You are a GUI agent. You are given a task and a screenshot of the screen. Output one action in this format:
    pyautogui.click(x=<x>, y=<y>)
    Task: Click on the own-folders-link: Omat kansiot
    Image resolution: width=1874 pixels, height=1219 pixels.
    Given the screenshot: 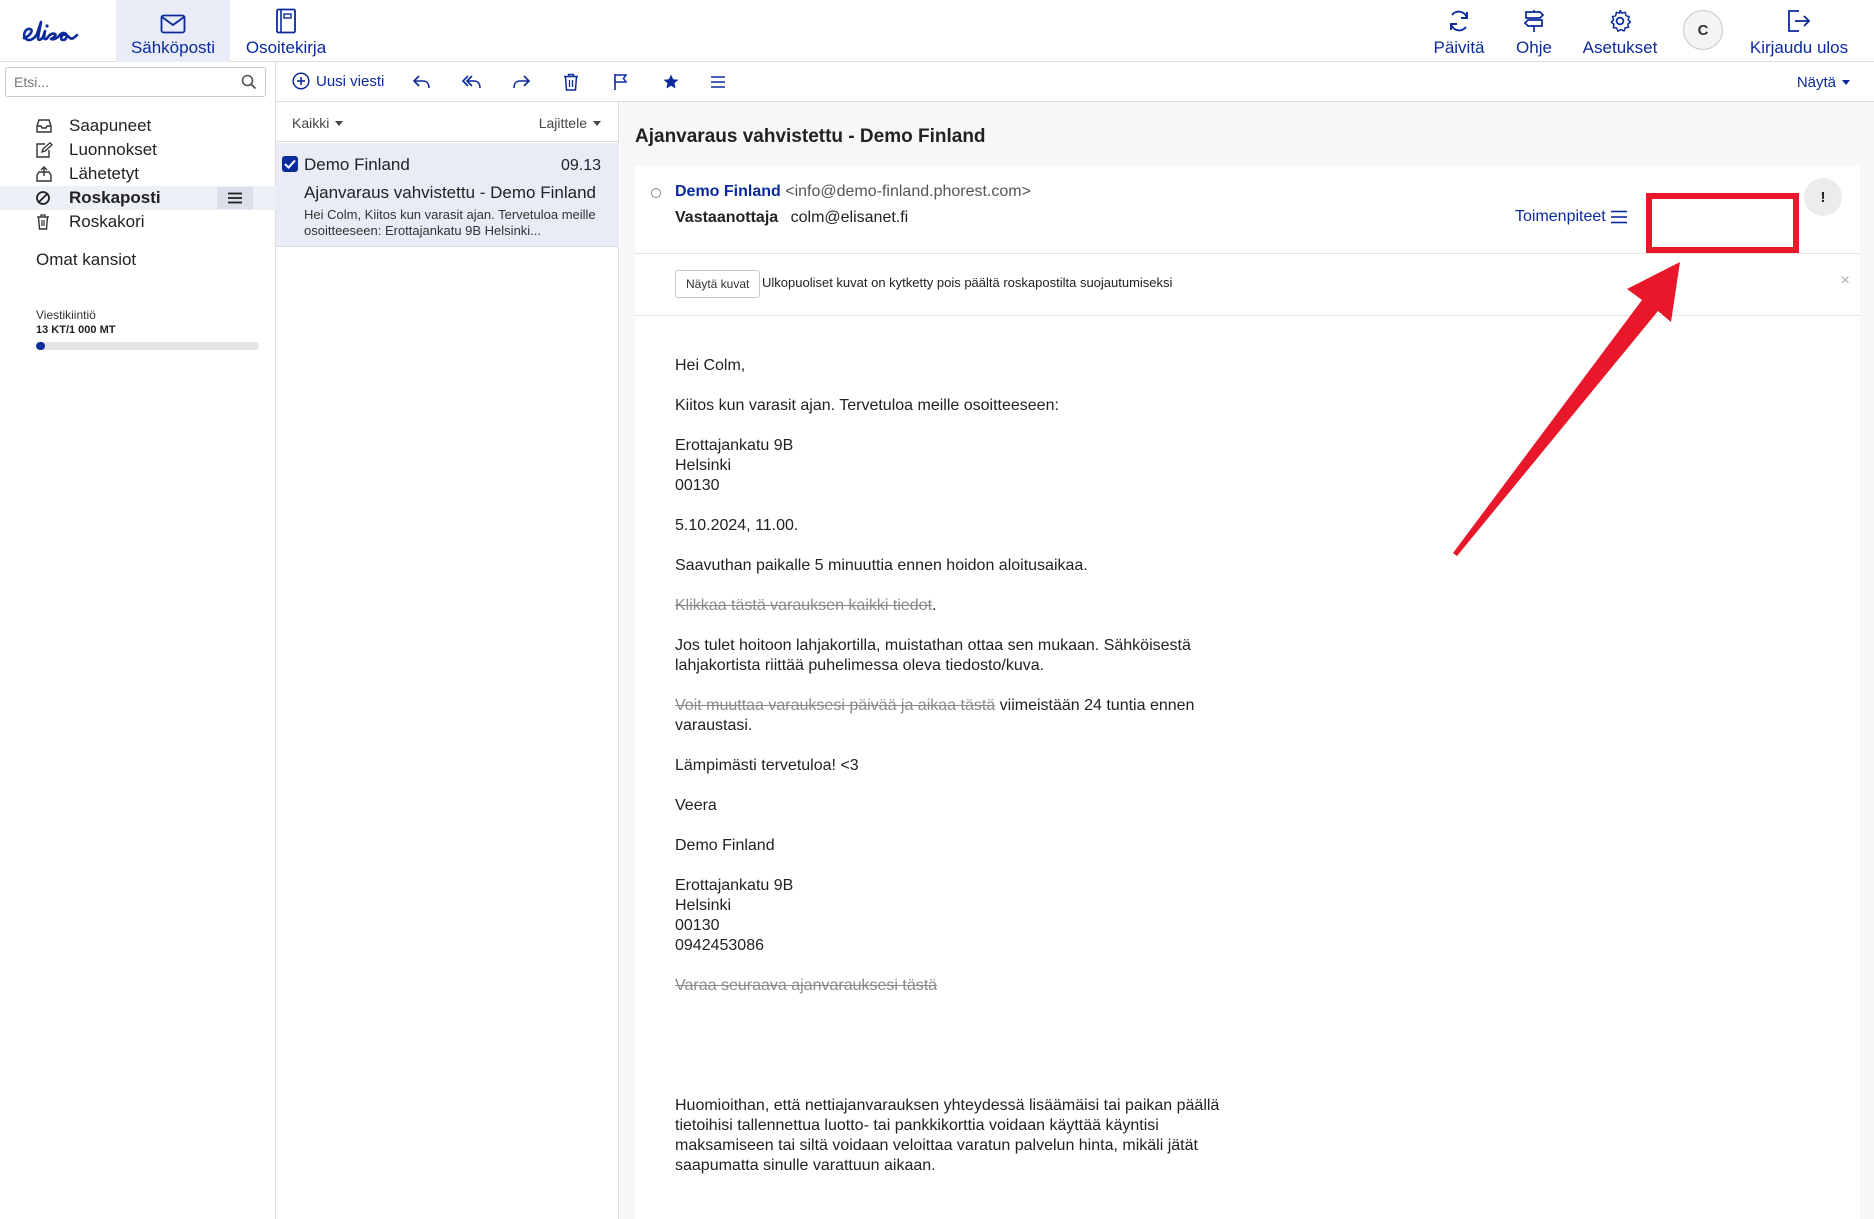 What is the action you would take?
    pyautogui.click(x=86, y=260)
    